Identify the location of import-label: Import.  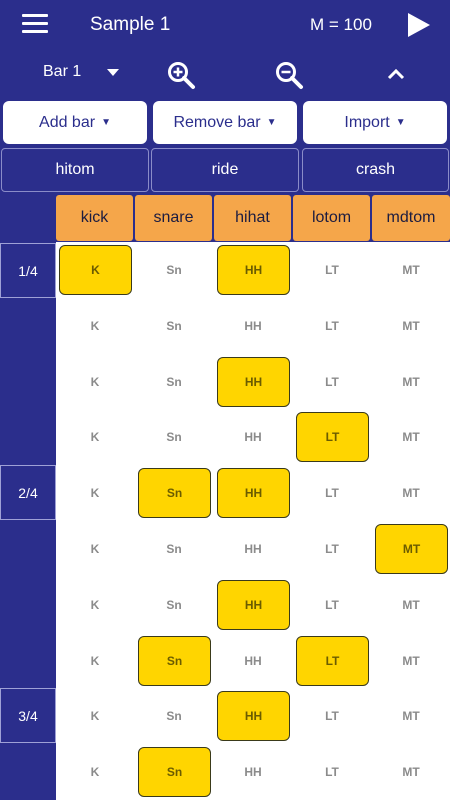
(367, 122).